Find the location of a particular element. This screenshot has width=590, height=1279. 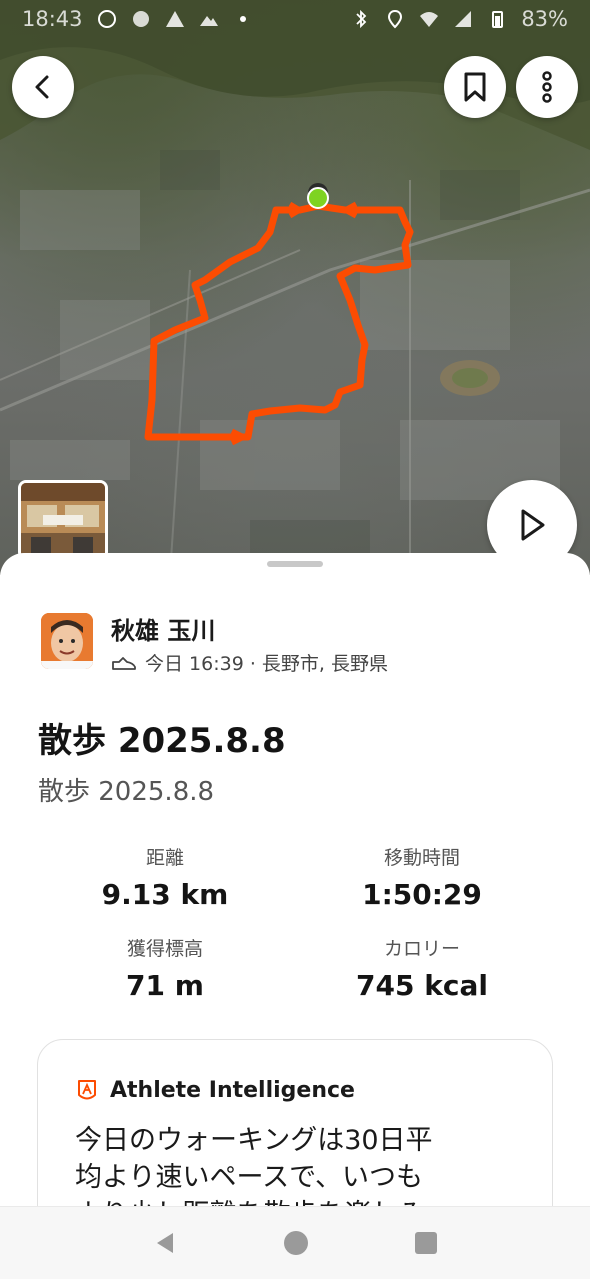

avatar-photo is located at coordinates (67, 641).